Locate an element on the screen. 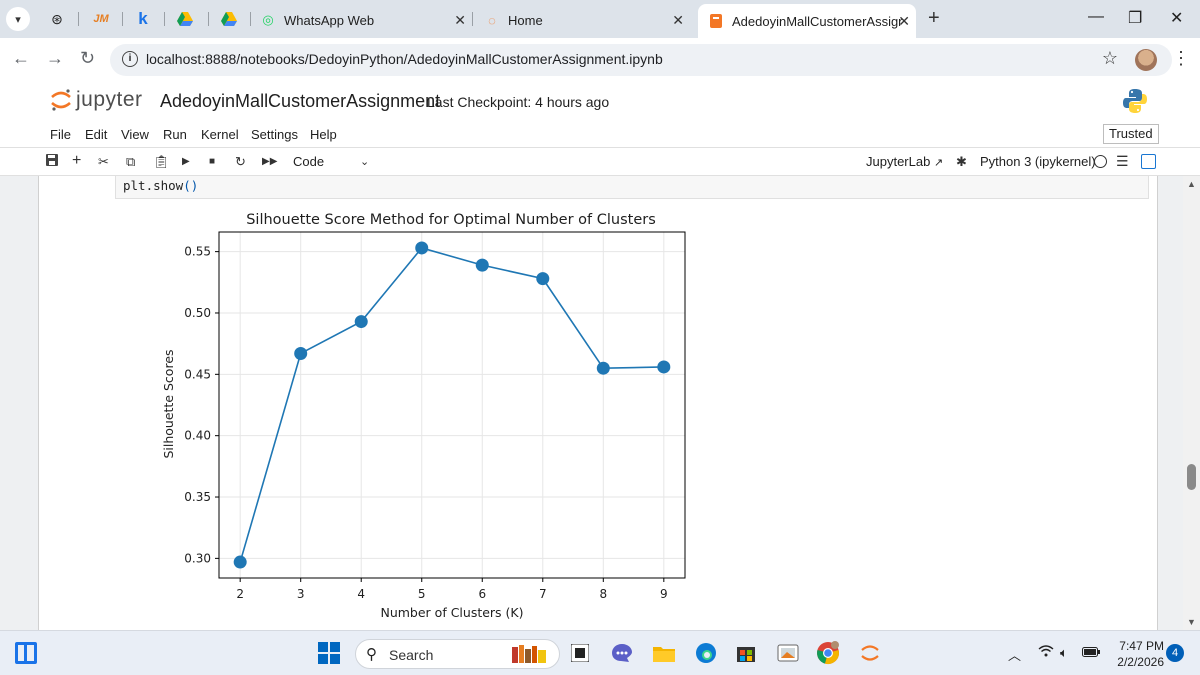 Image resolution: width=1200 pixels, height=675 pixels. volume-icon: 🔈︎ is located at coordinates (1064, 653).